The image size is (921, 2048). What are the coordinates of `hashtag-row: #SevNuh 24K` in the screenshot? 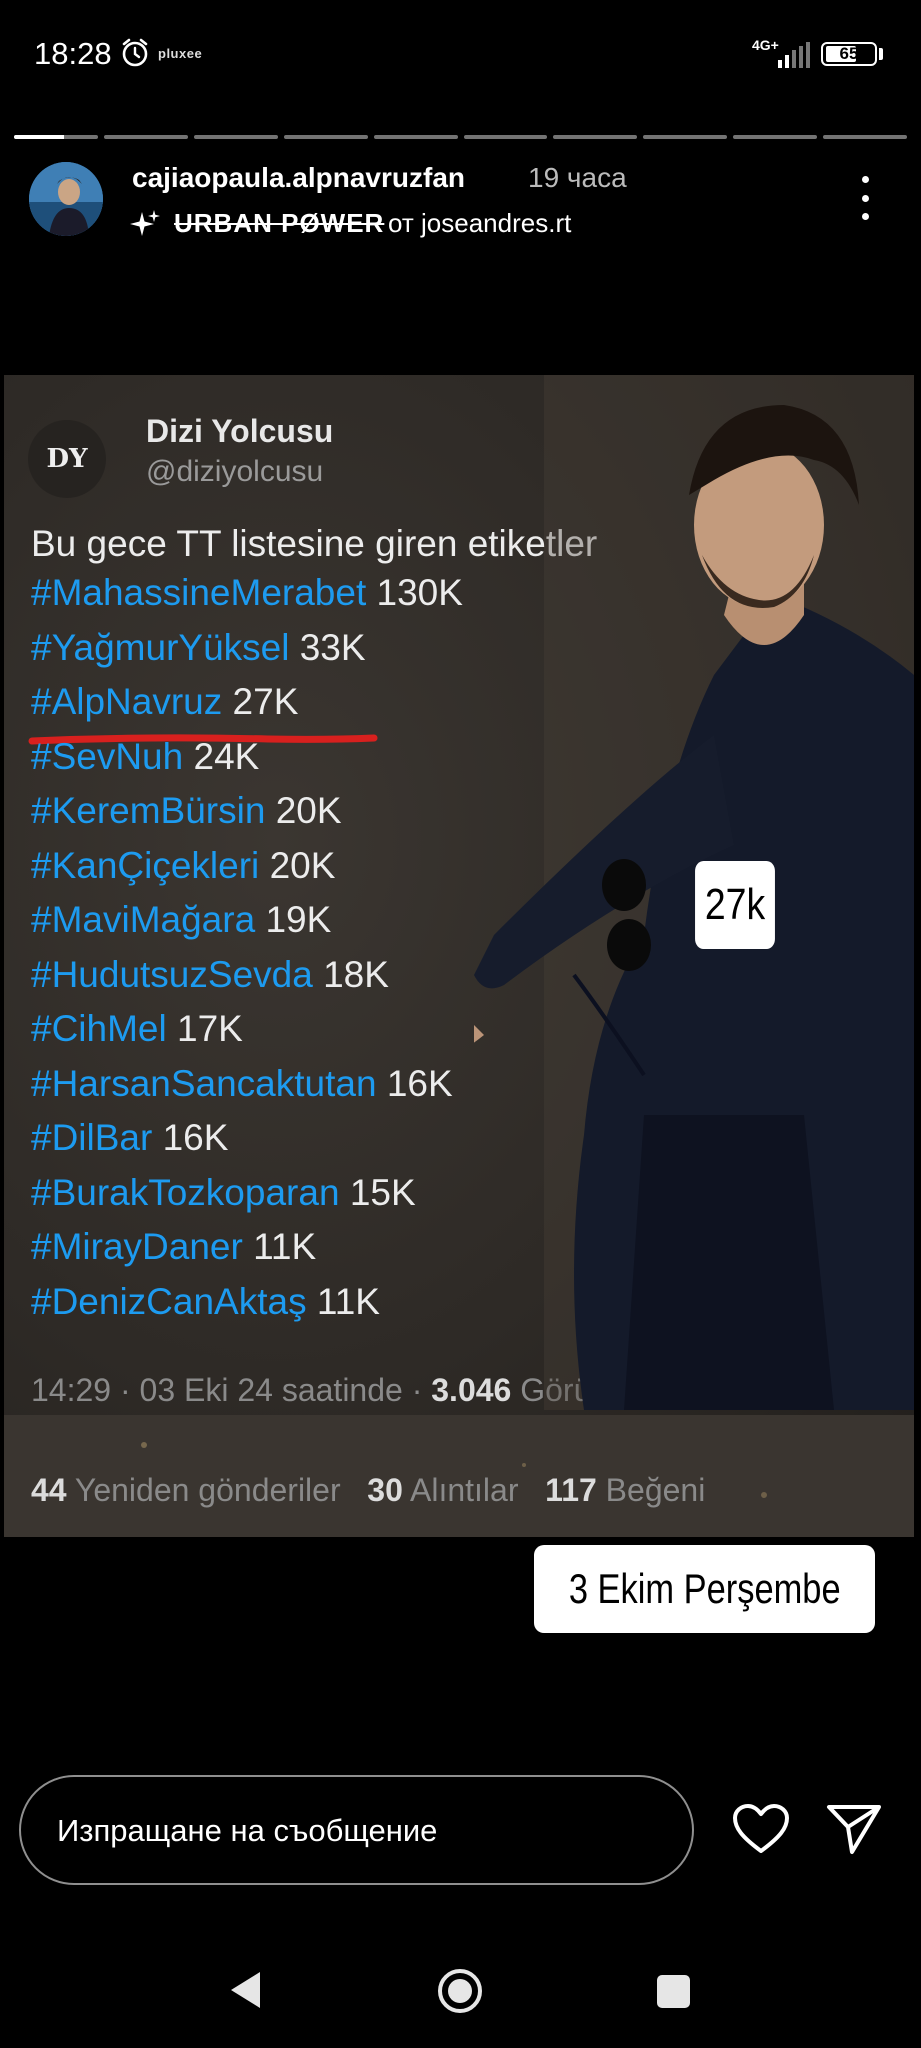 It's located at (145, 757).